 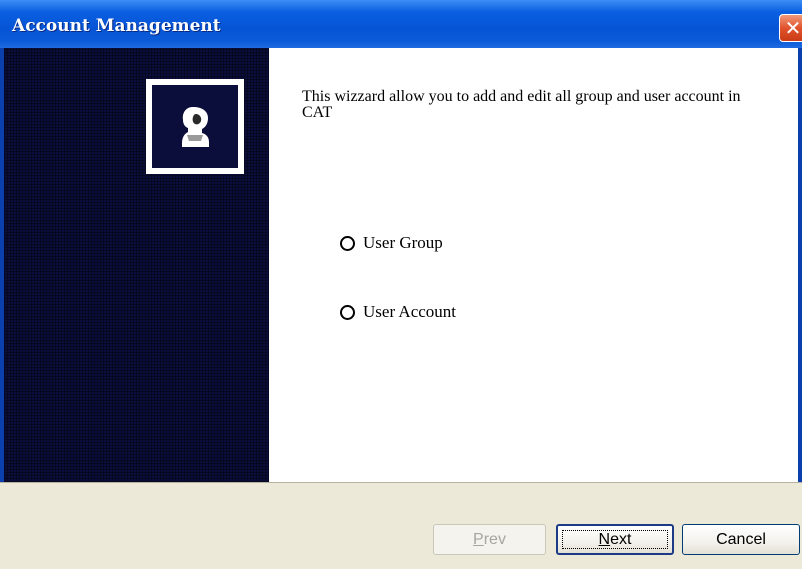 I want to click on user-group-option: User Group, so click(x=391, y=243).